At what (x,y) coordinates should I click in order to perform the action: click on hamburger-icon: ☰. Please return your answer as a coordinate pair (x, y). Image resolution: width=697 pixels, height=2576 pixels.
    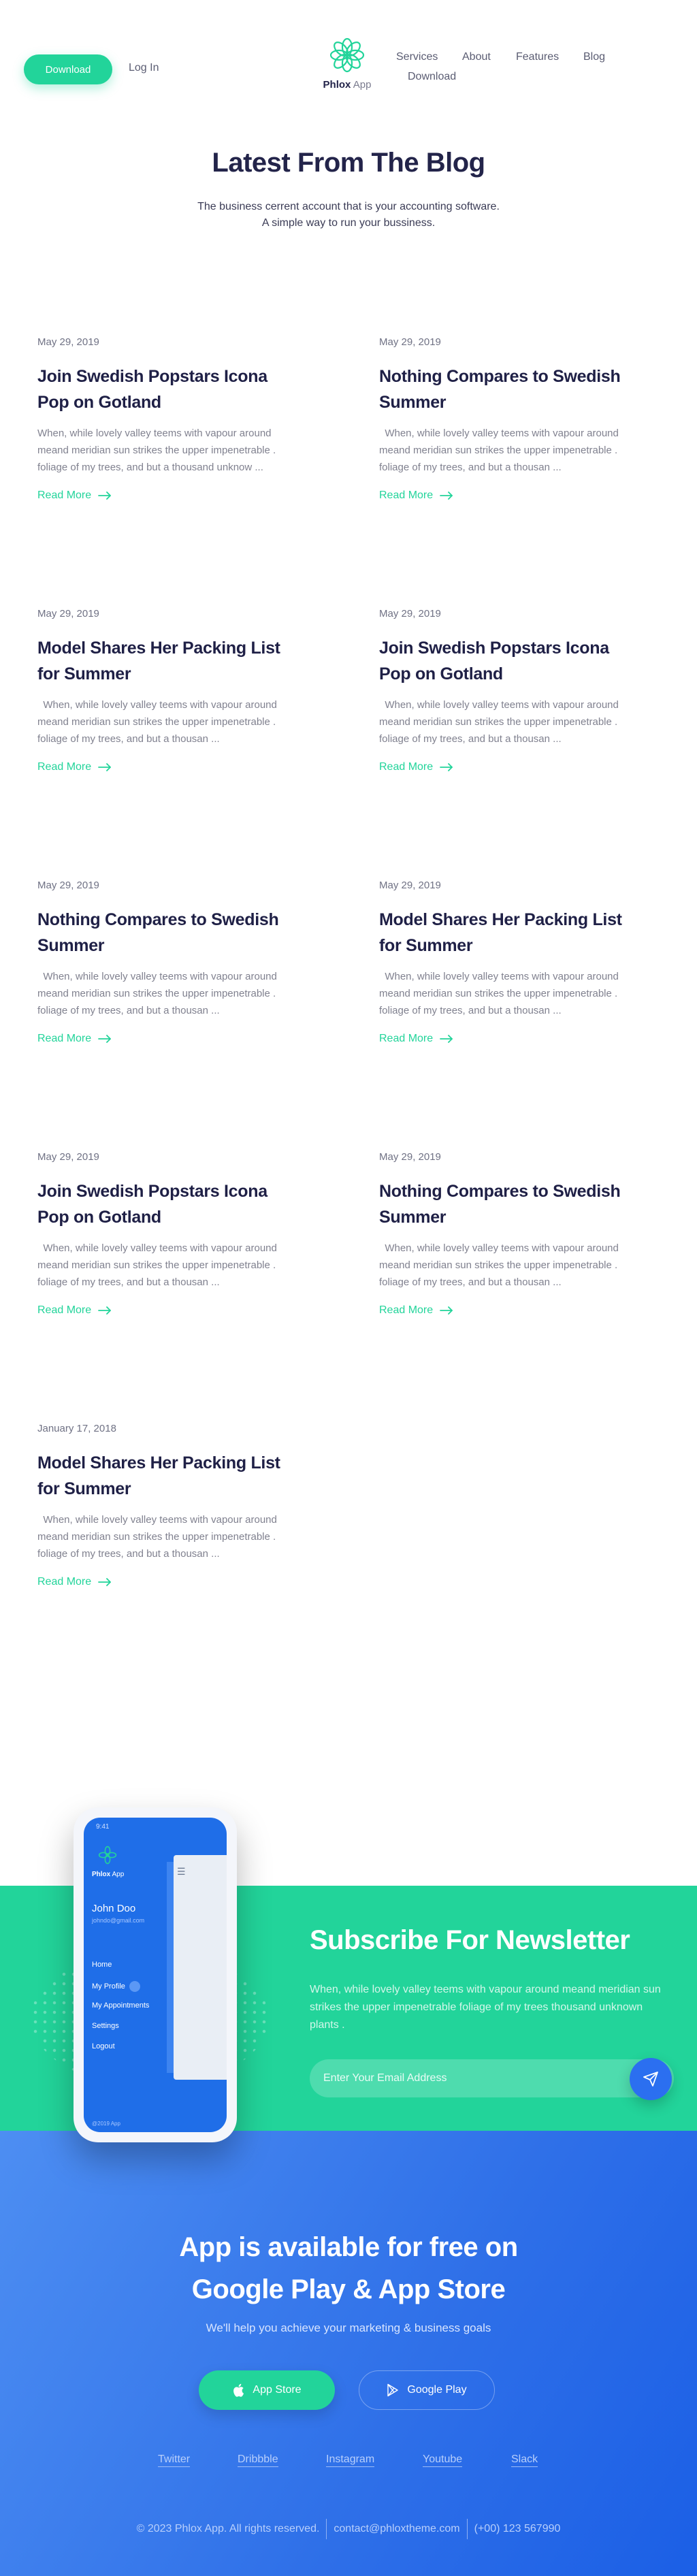
    Looking at the image, I should click on (182, 1872).